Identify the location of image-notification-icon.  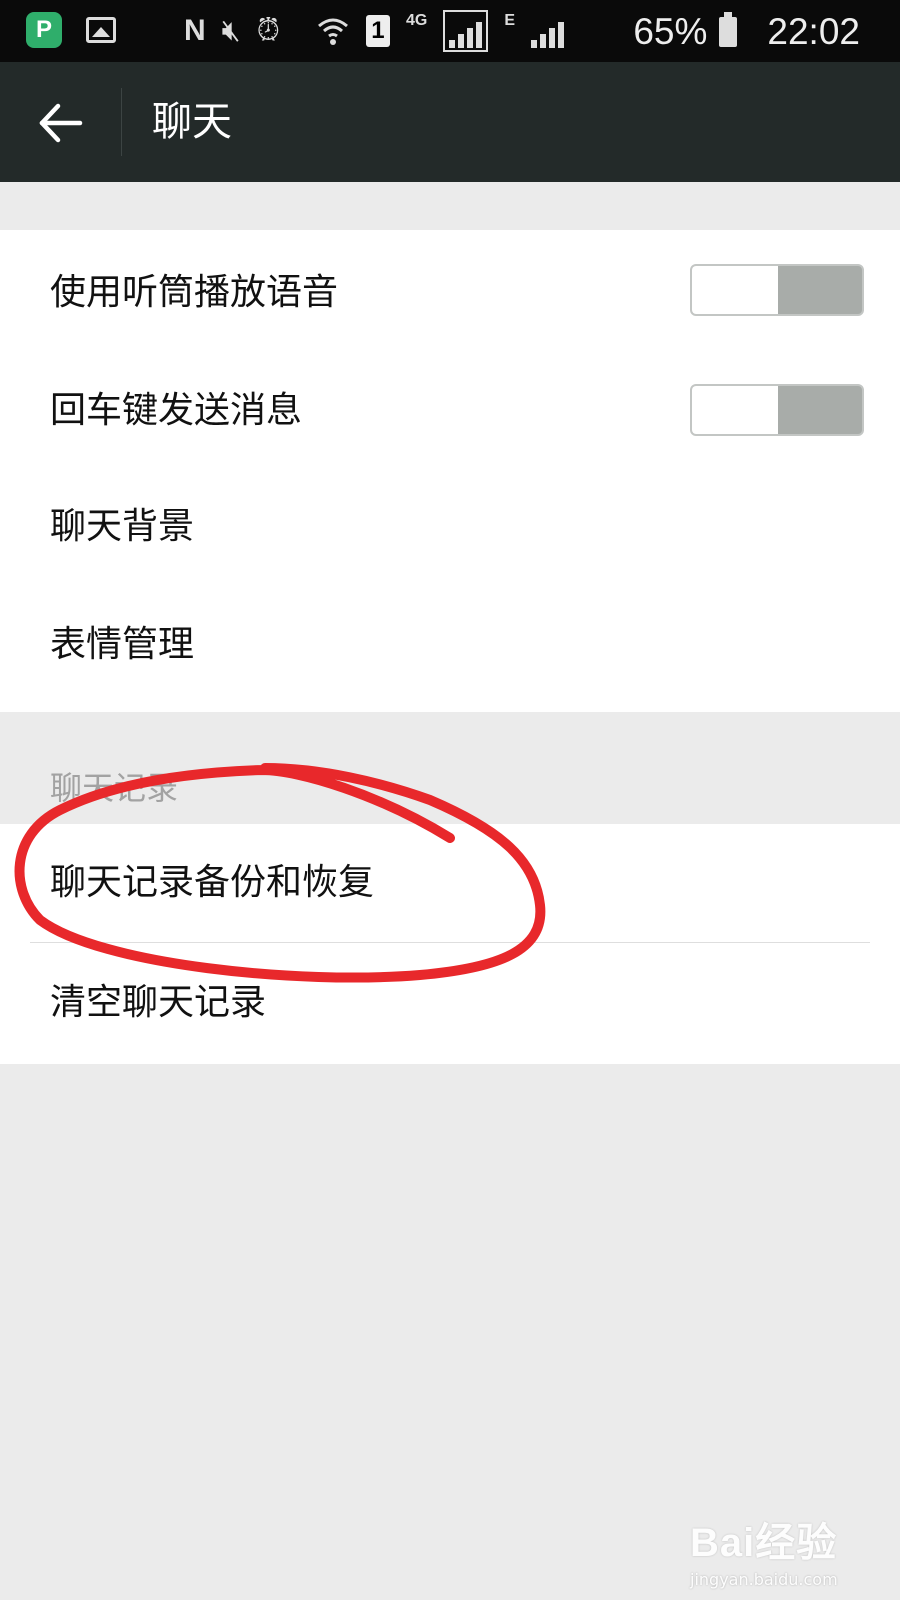
(101, 30).